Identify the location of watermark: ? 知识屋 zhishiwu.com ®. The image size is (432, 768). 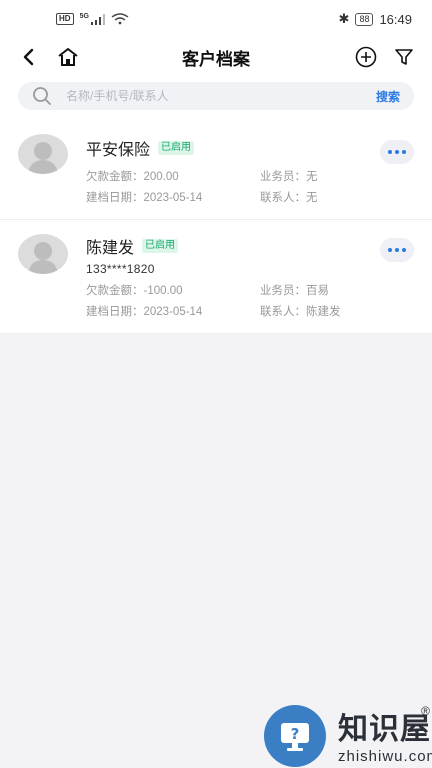
(332, 736).